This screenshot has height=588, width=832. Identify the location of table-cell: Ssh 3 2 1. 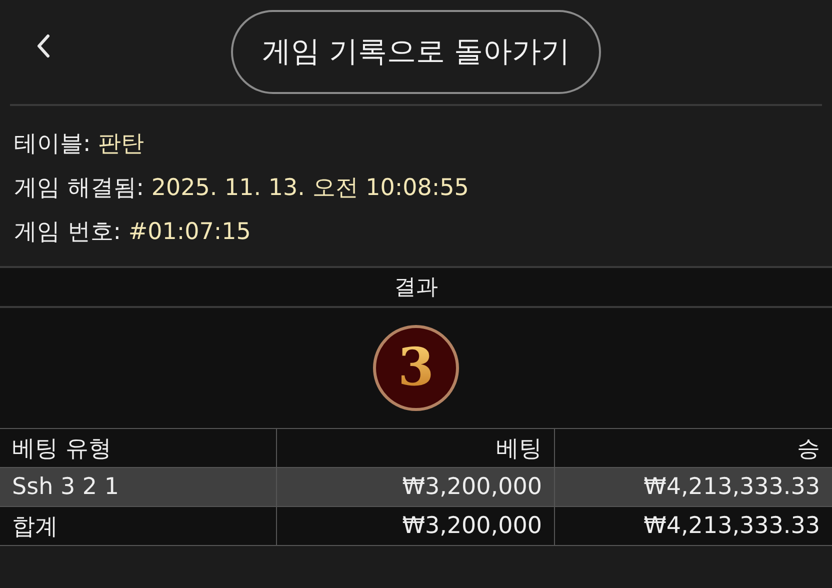
(138, 487).